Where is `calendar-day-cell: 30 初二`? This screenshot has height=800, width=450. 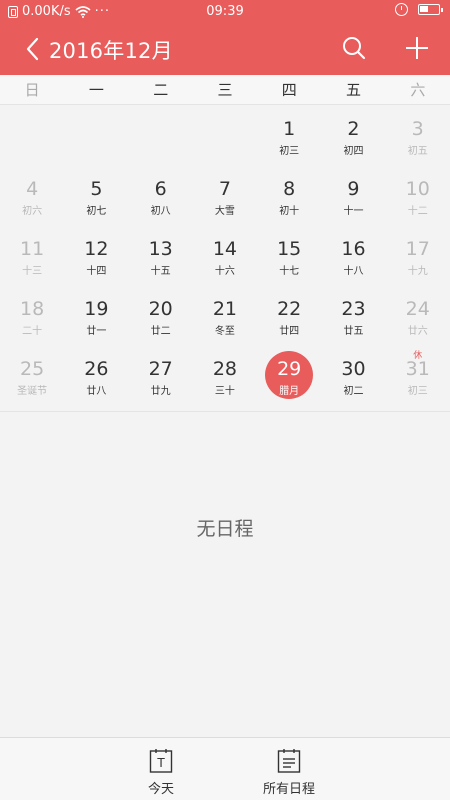
calendar-day-cell: 30 初二 is located at coordinates (353, 376).